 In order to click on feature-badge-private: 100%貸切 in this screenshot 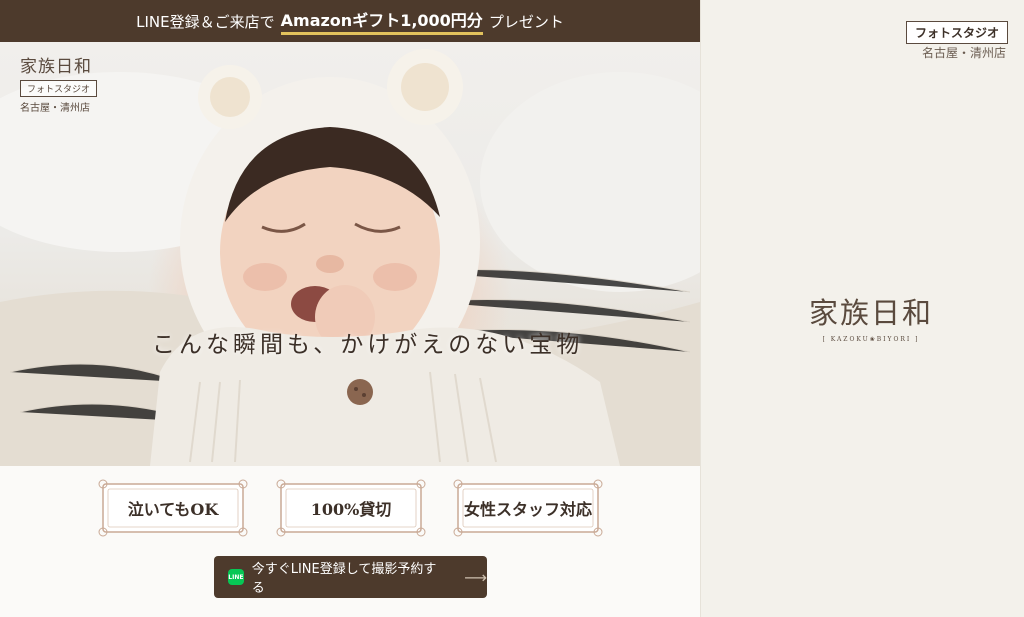, I will do `click(351, 508)`.